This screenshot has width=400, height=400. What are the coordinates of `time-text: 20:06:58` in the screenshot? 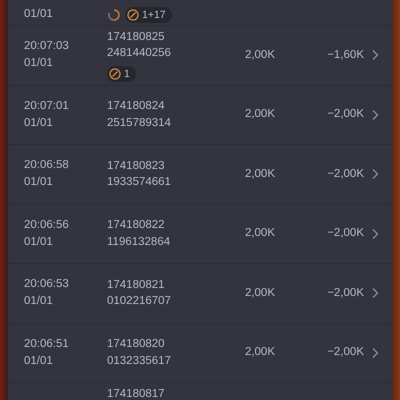 It's located at (47, 166).